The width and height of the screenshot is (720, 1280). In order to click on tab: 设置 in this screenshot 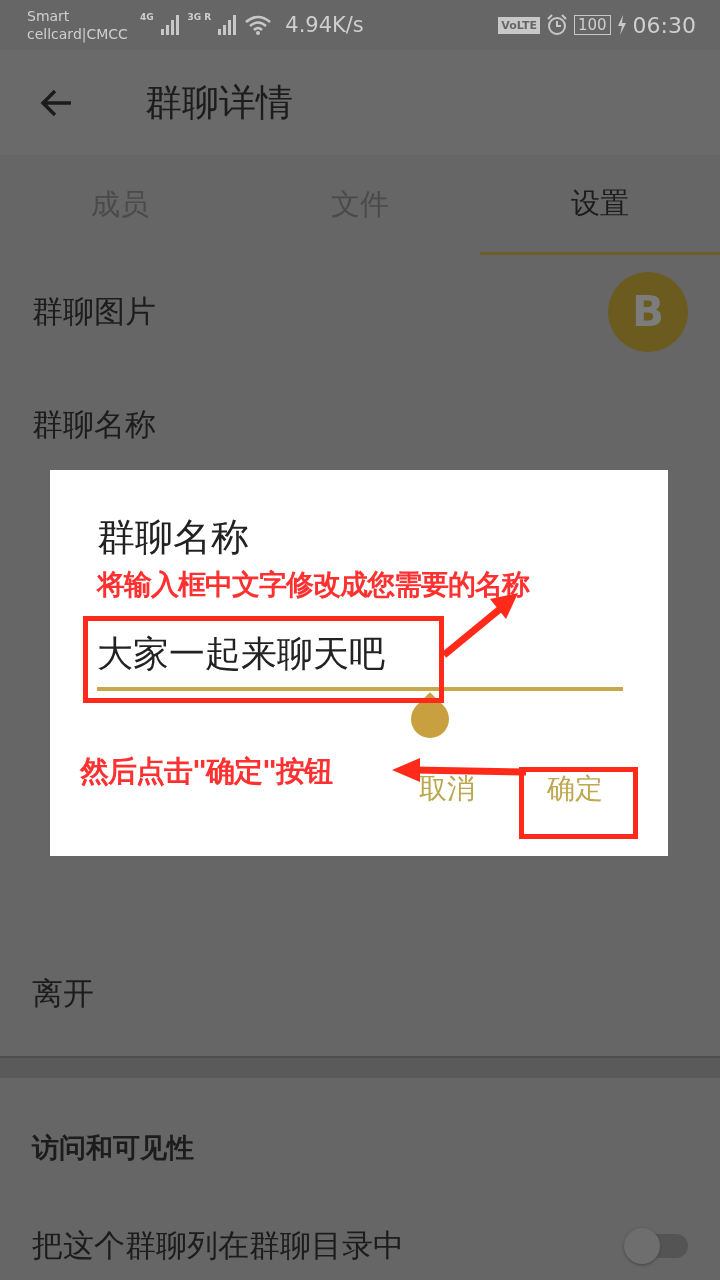, I will do `click(600, 205)`.